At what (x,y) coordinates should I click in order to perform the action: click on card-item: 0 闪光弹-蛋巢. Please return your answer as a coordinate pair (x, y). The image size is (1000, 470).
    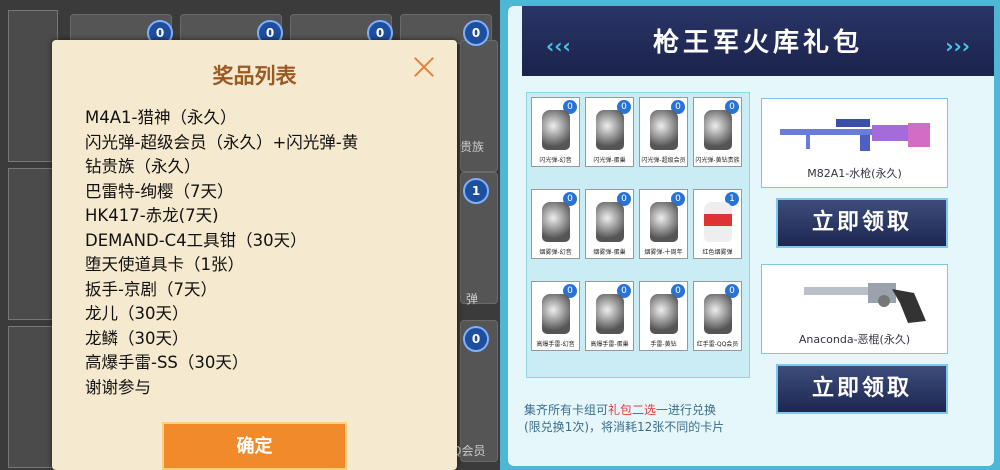
    Looking at the image, I should click on (609, 132).